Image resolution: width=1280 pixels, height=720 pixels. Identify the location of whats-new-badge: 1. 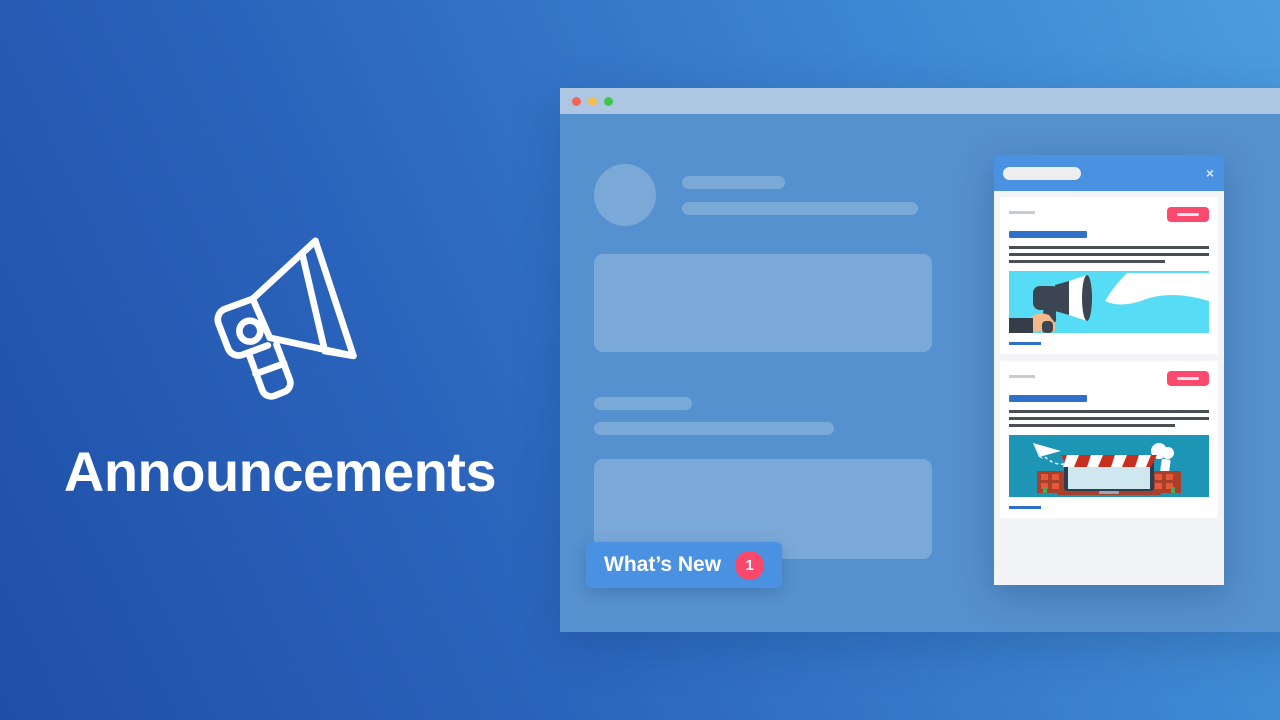
(750, 565).